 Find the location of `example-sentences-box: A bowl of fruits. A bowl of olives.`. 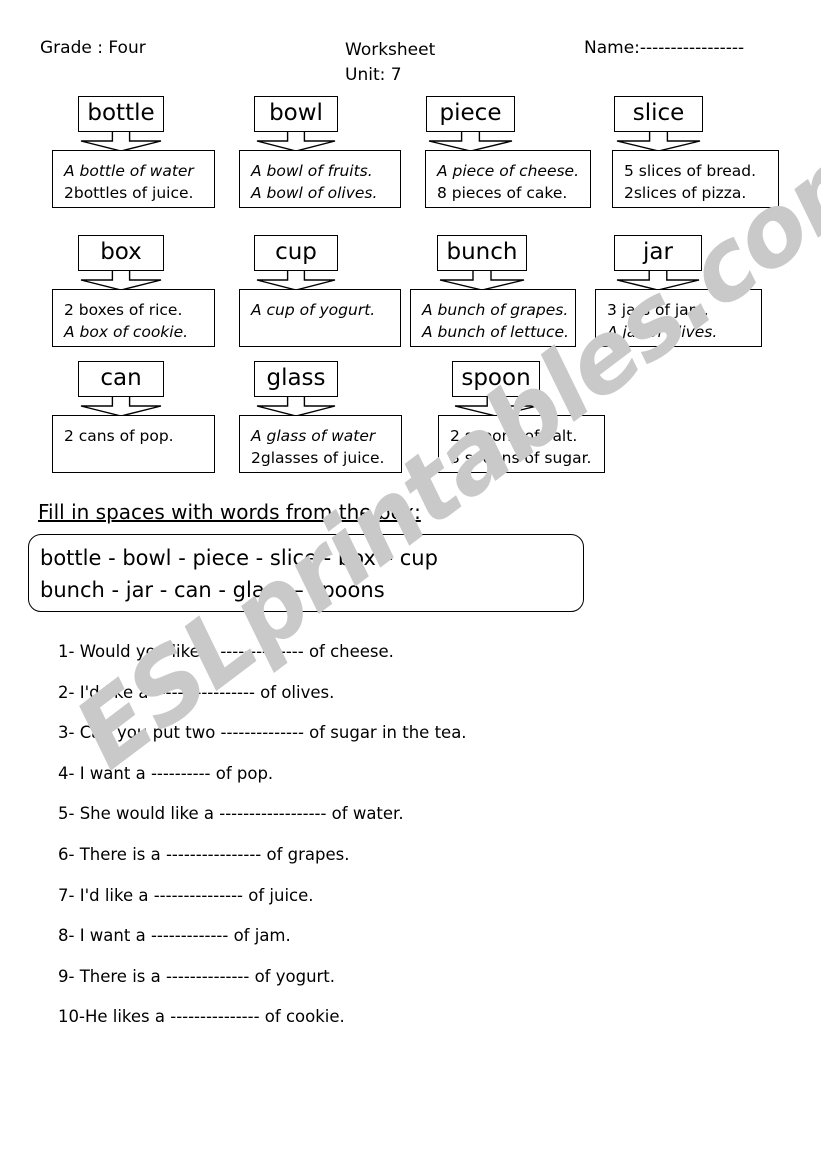

example-sentences-box: A bowl of fruits. A bowl of olives. is located at coordinates (320, 179).